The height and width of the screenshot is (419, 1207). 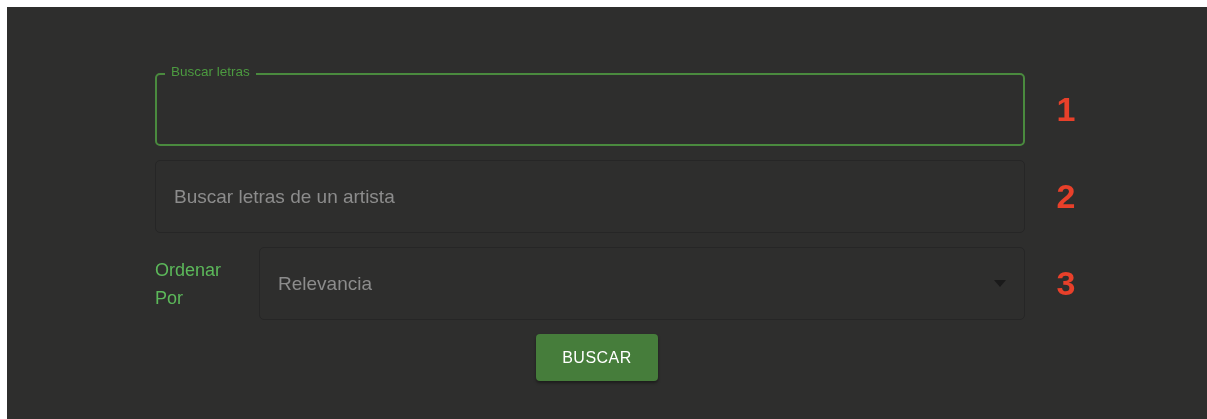 What do you see at coordinates (1066, 283) in the screenshot?
I see `number-label: 3` at bounding box center [1066, 283].